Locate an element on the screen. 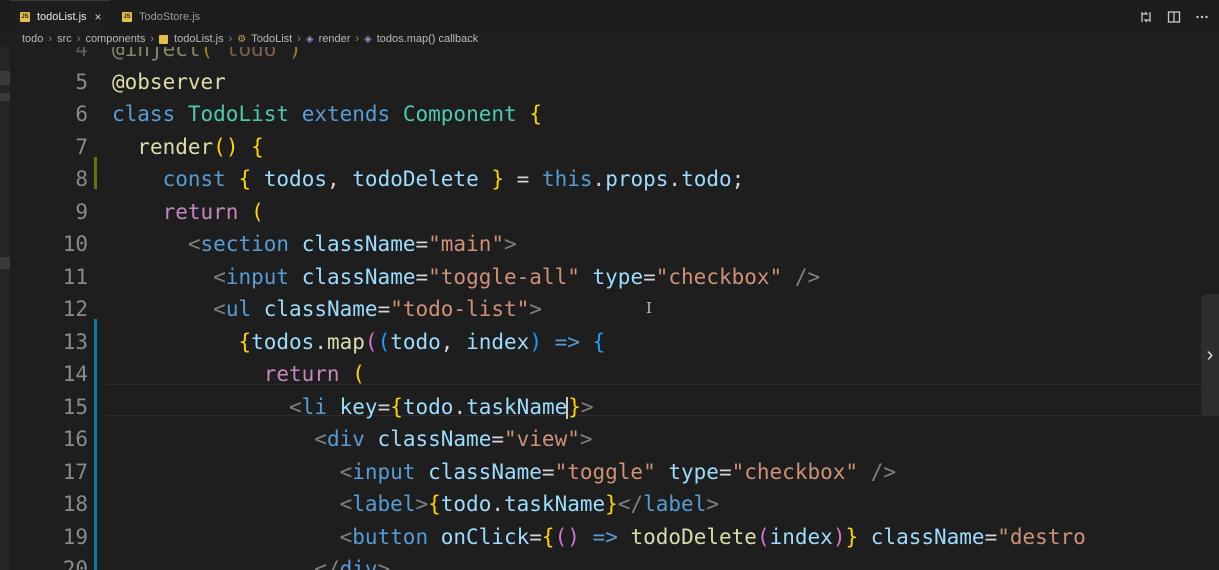  line-number: 15 is located at coordinates (75, 406).